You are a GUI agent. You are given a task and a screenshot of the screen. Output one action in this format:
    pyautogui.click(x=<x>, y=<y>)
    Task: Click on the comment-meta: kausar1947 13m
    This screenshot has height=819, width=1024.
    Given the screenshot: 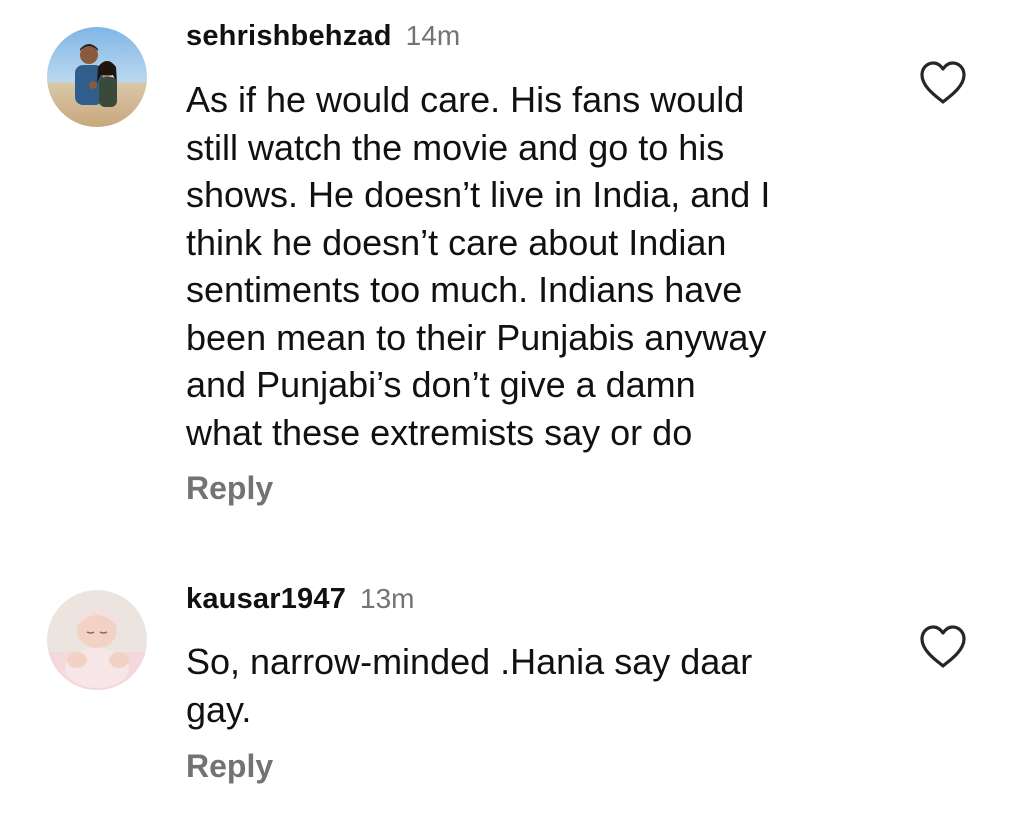 What is the action you would take?
    pyautogui.click(x=300, y=599)
    